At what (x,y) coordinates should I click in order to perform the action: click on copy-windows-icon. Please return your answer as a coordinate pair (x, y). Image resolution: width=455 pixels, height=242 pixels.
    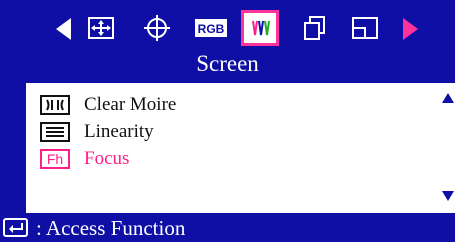
    Looking at the image, I should click on (314, 28).